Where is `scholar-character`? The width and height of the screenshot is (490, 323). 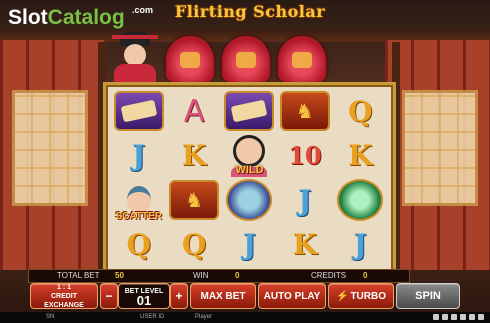
scholar-character is located at coordinates (135, 59).